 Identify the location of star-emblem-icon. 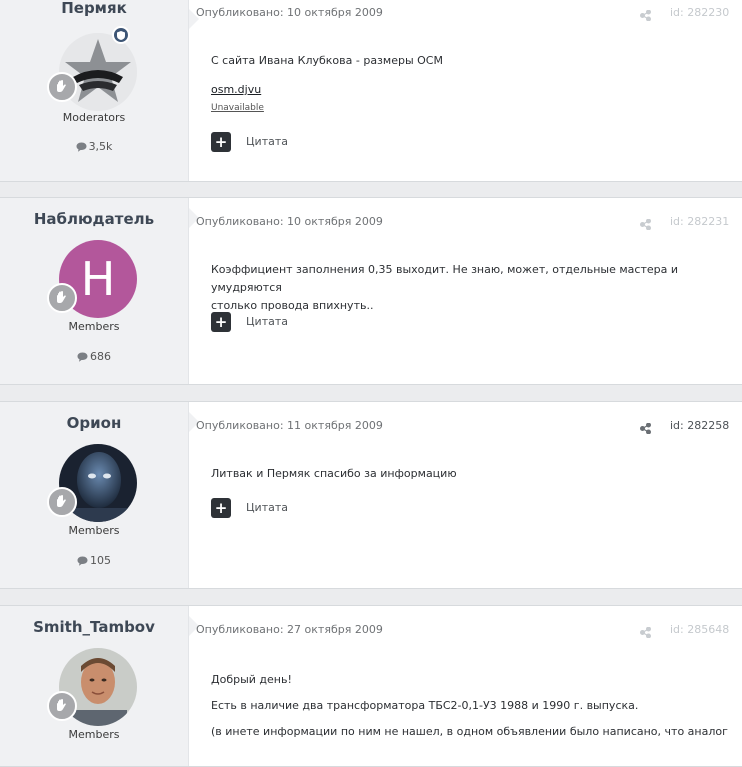
(98, 72).